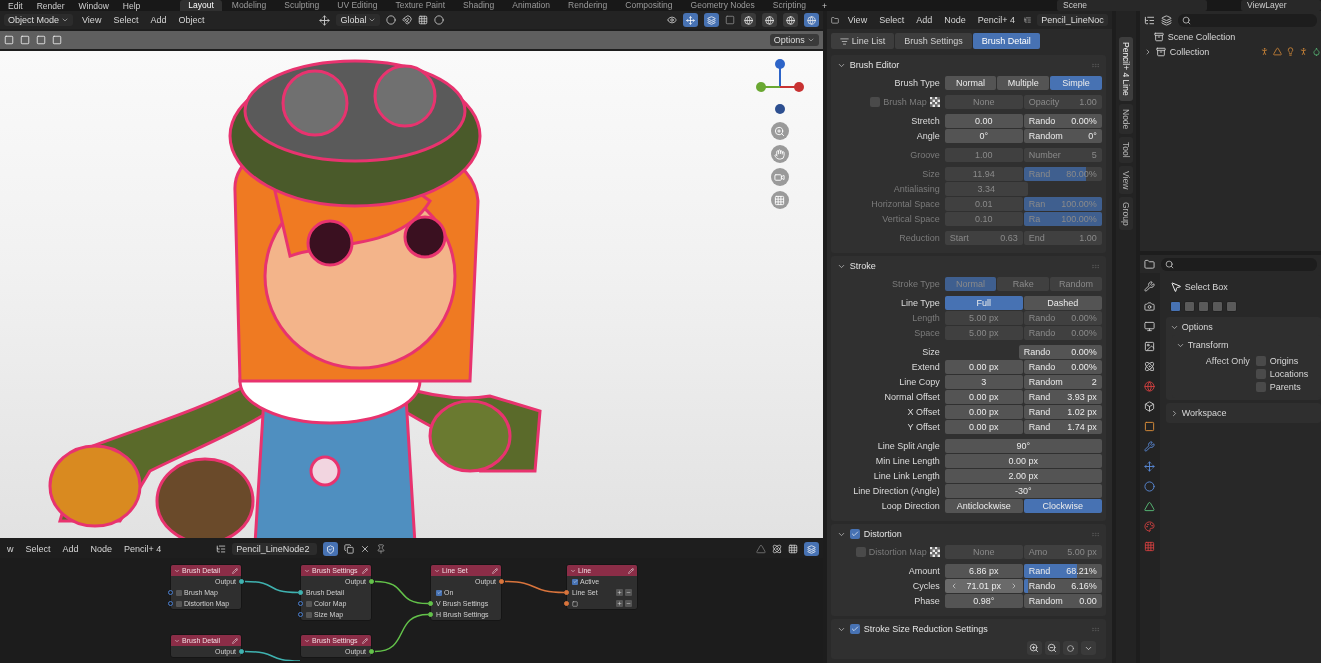 The image size is (1321, 663). I want to click on zoom-button, so click(779, 131).